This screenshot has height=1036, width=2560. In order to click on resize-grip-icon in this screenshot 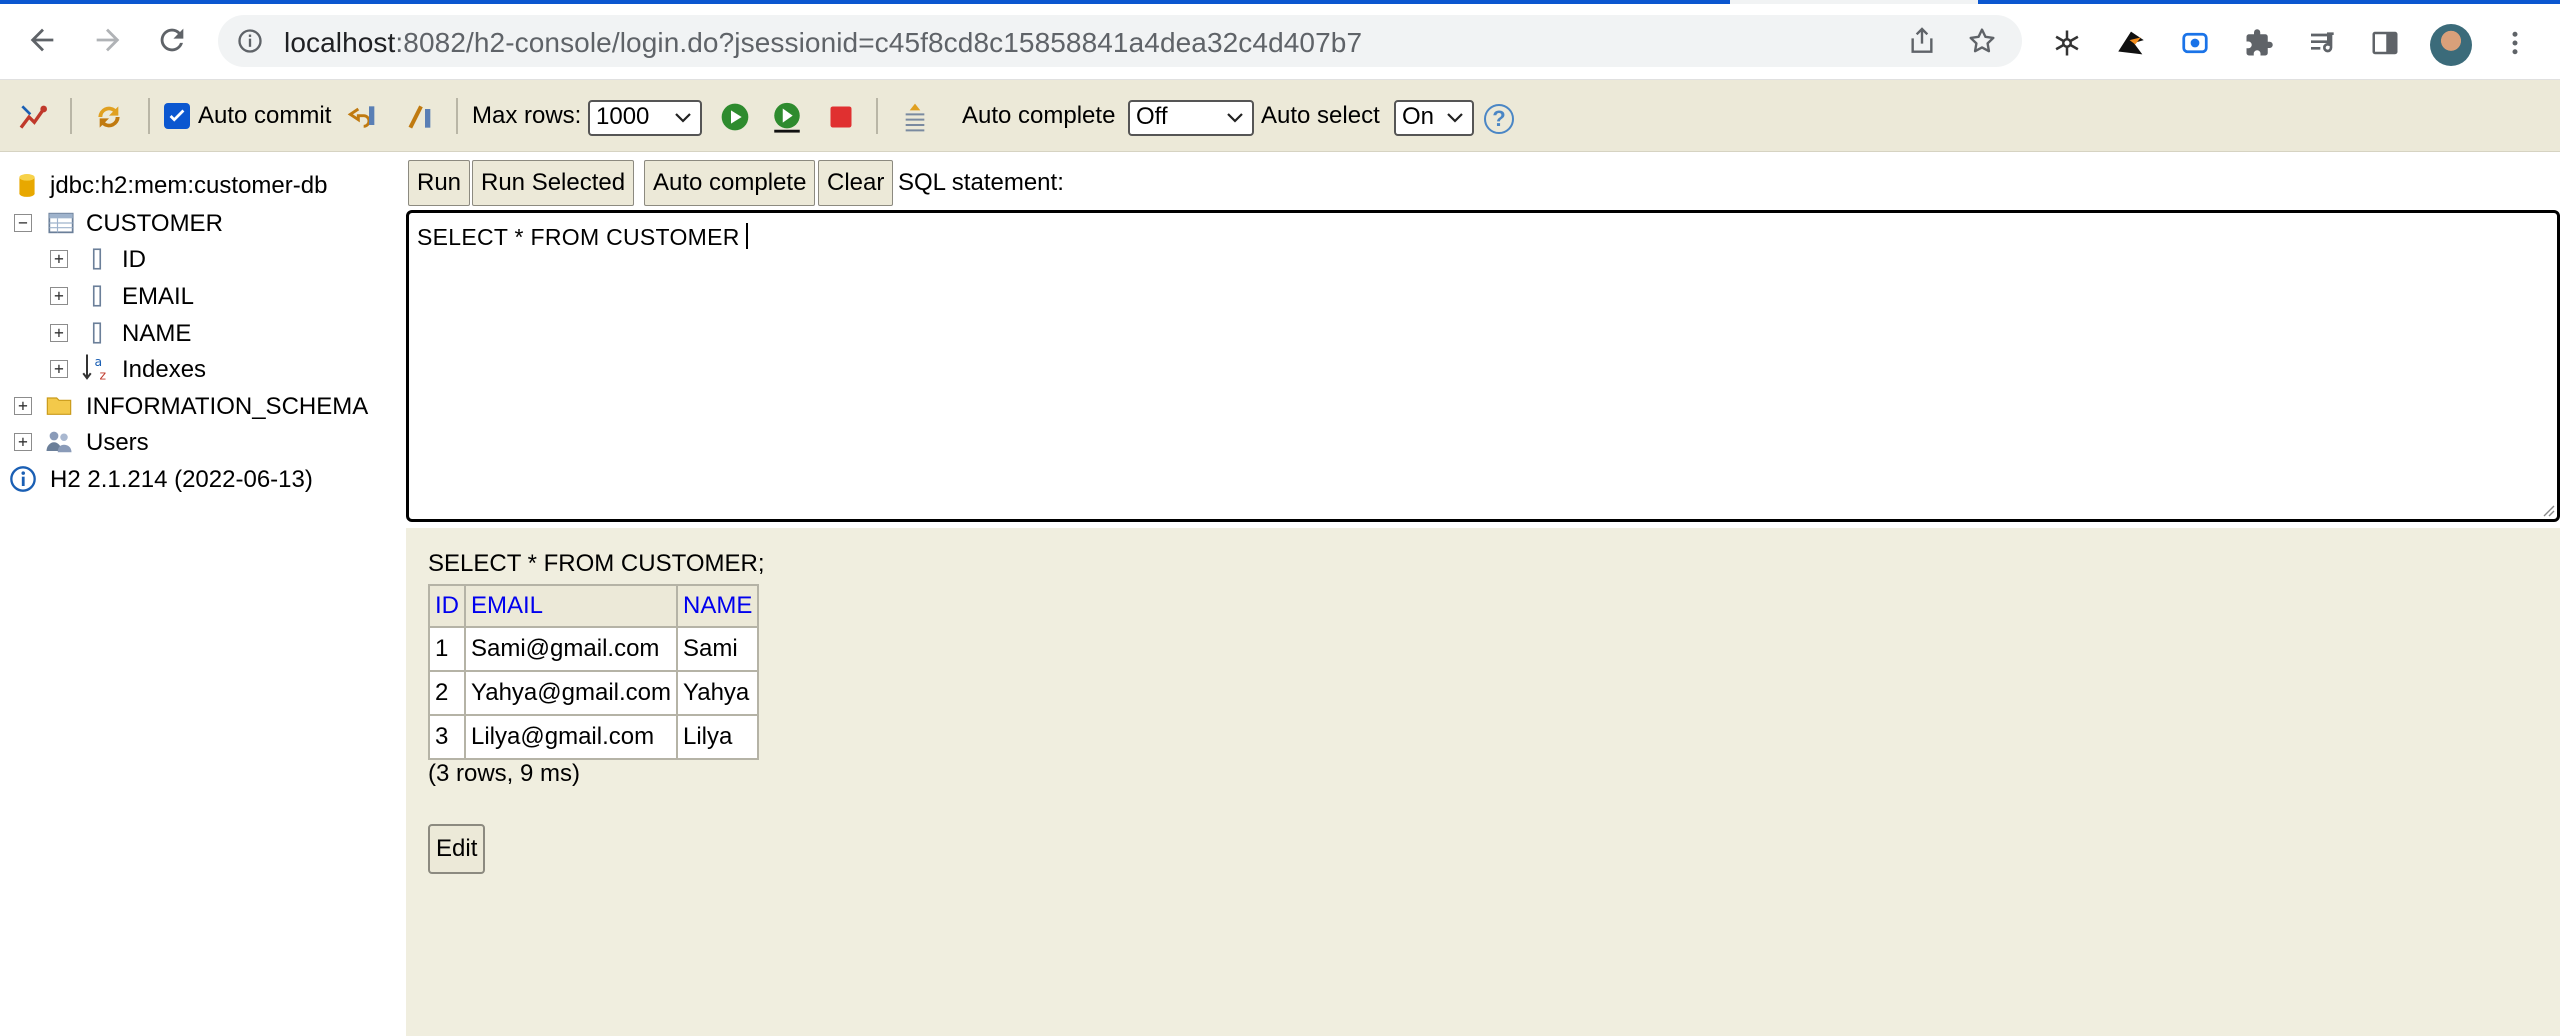, I will do `click(2547, 509)`.